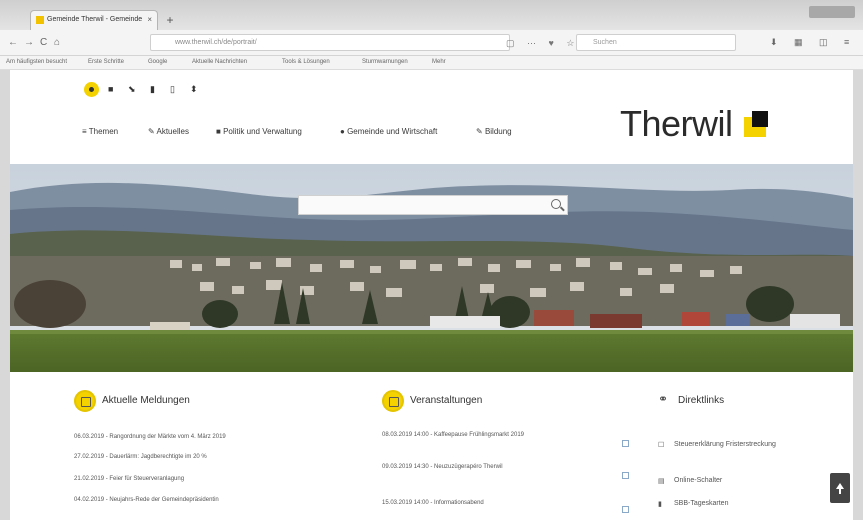  I want to click on bookmark-item: Sturmwarnungen, so click(385, 62).